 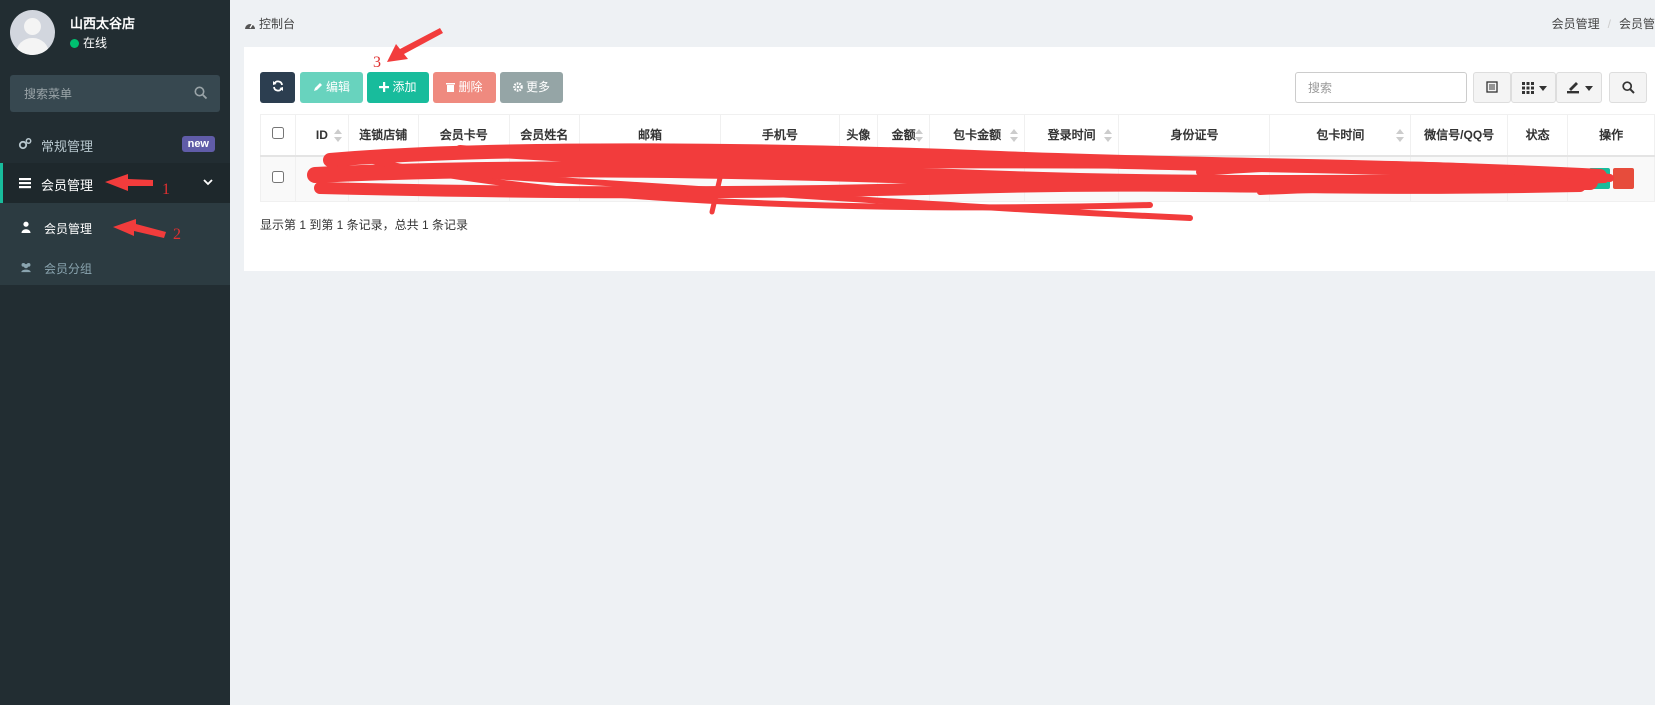 What do you see at coordinates (404, 87) in the screenshot?
I see `add-button-label: 添加` at bounding box center [404, 87].